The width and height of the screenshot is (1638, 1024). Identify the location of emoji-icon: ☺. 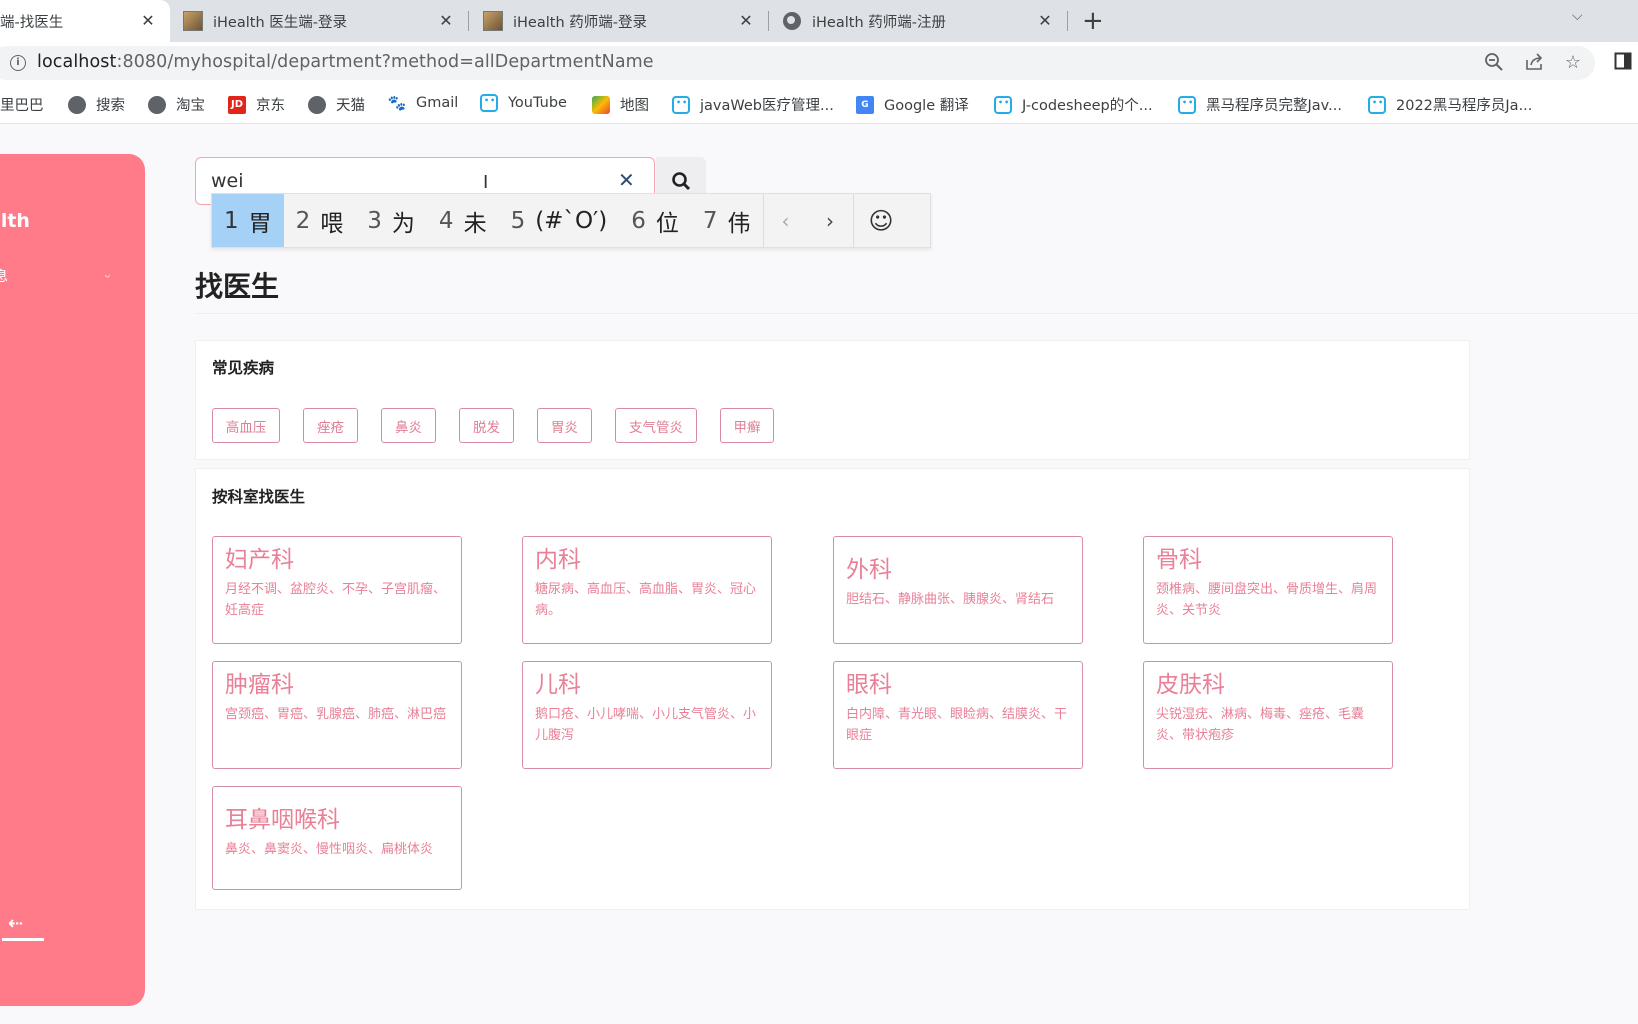
(880, 220).